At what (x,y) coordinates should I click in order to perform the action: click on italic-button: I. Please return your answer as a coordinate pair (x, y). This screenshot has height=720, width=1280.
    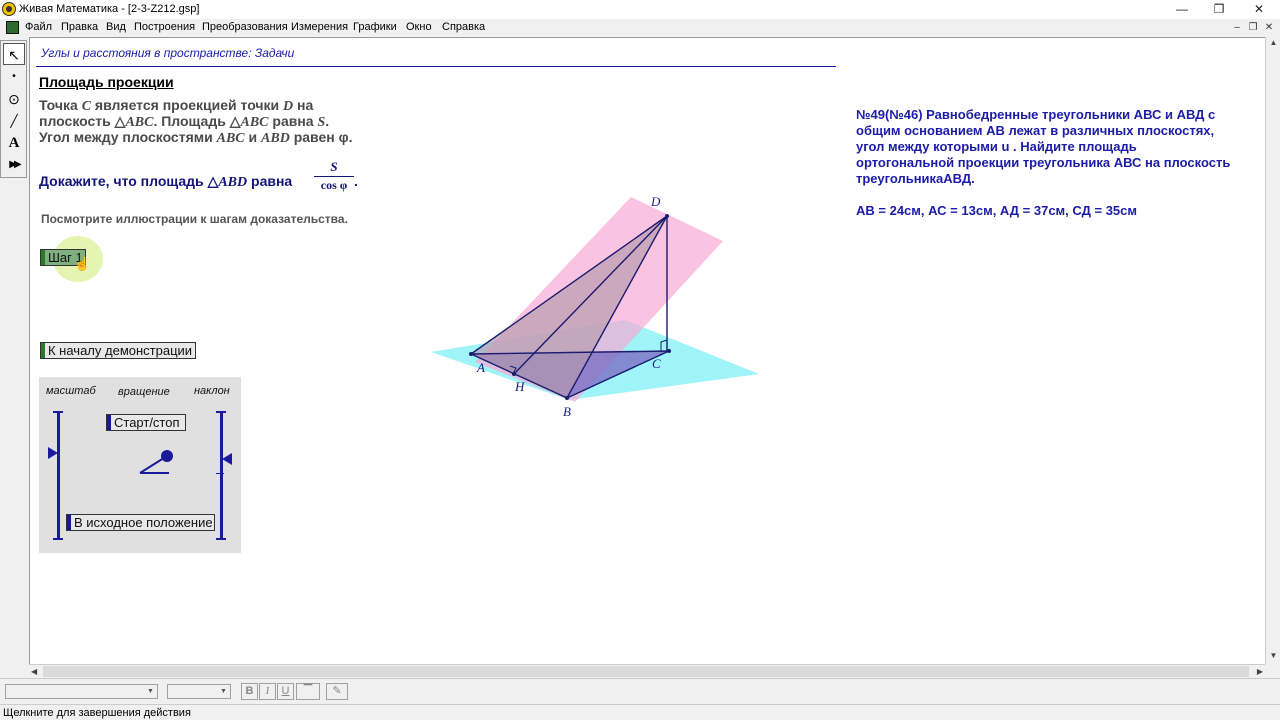
    Looking at the image, I should click on (267, 691).